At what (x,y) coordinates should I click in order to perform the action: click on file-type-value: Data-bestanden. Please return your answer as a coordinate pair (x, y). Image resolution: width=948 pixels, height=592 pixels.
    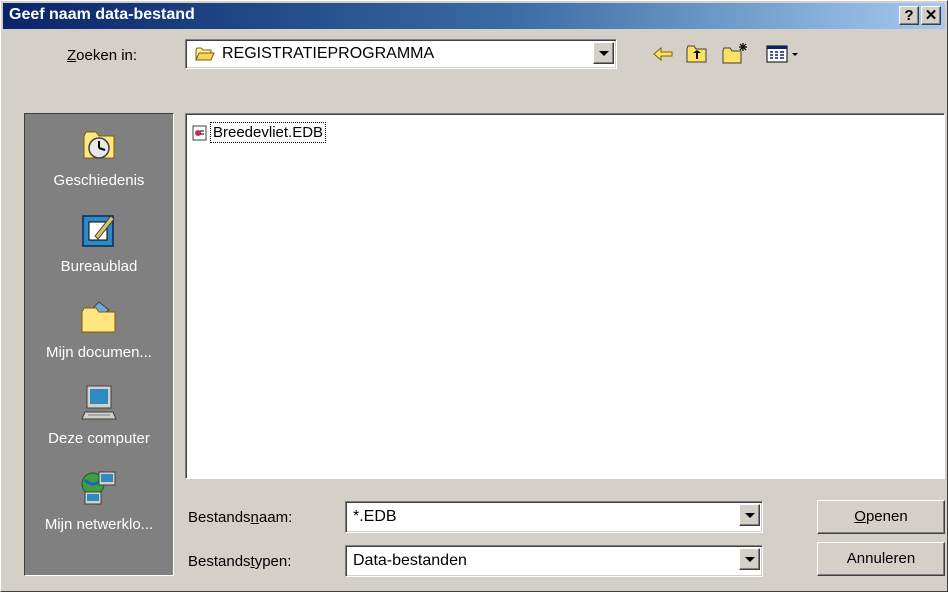
    Looking at the image, I should click on (410, 560).